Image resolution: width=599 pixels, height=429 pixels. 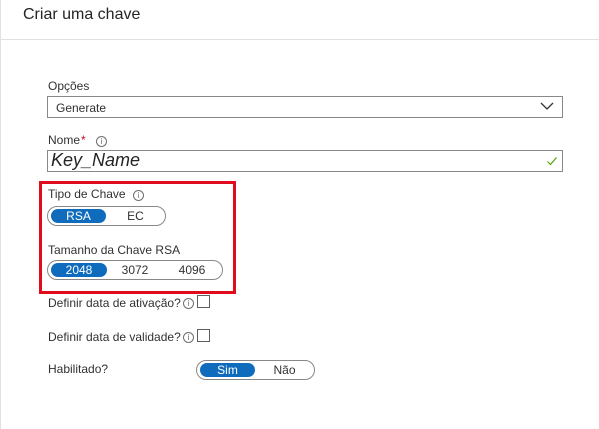 I want to click on required-marker: *, so click(x=83, y=140).